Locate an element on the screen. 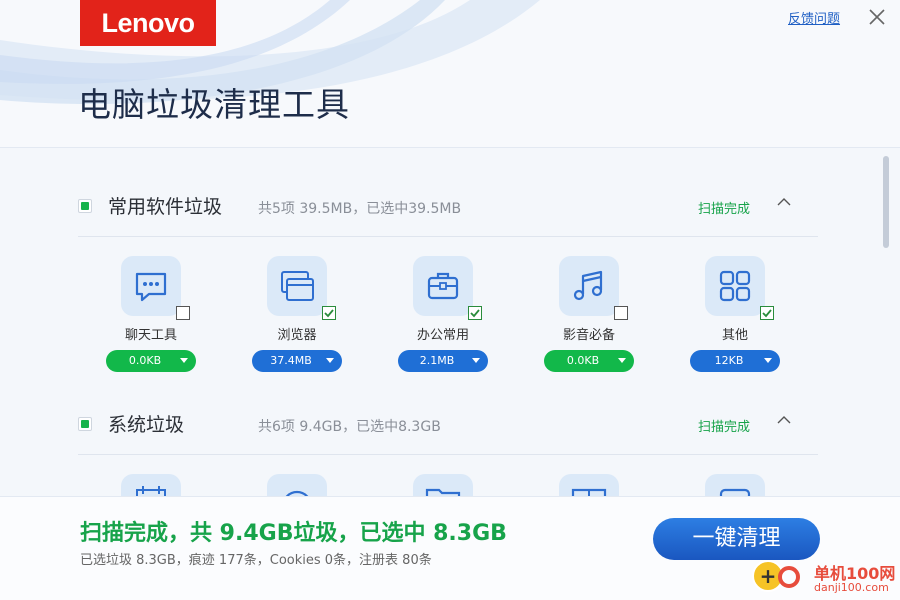 The width and height of the screenshot is (900, 600). category-other: 其他 12KB is located at coordinates (735, 316).